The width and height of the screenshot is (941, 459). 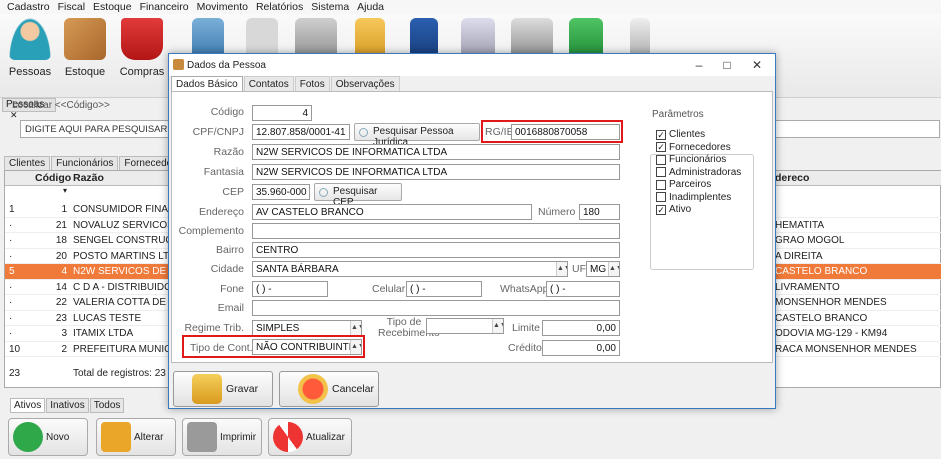 What do you see at coordinates (88, 178) in the screenshot?
I see `header-razao: Razão` at bounding box center [88, 178].